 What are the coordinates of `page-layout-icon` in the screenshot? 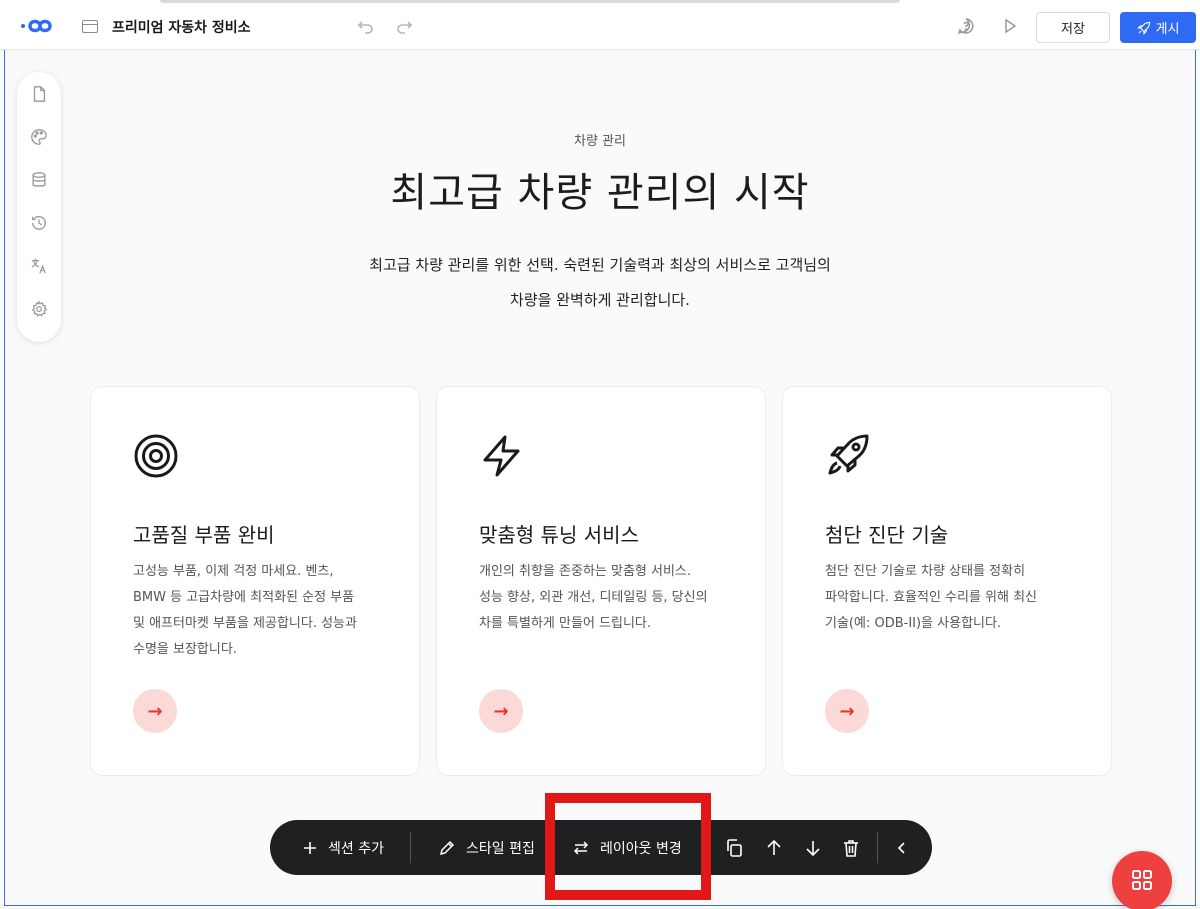 It's located at (90, 26).